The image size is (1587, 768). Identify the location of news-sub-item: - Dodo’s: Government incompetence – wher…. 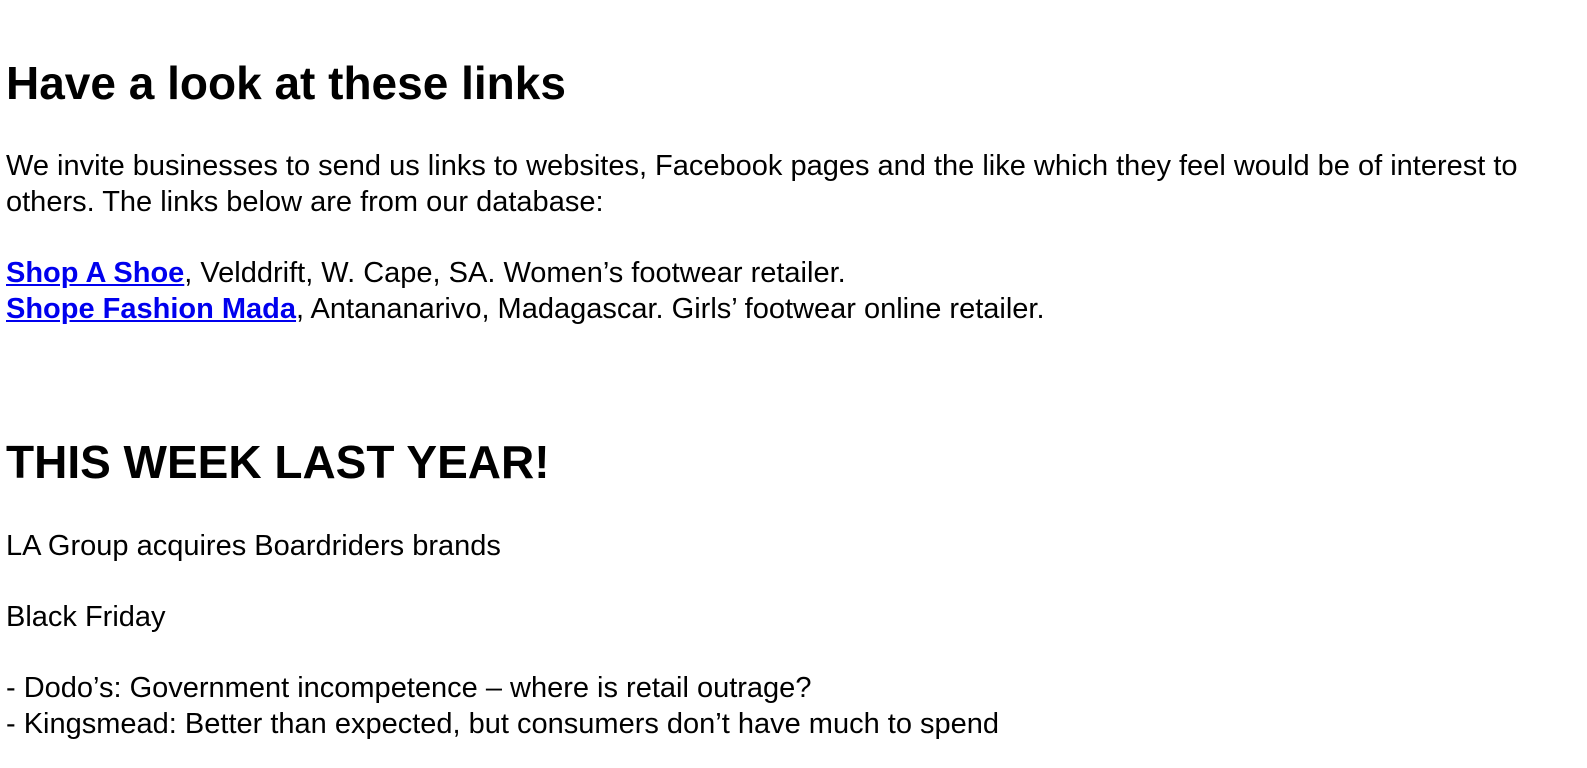
(409, 688).